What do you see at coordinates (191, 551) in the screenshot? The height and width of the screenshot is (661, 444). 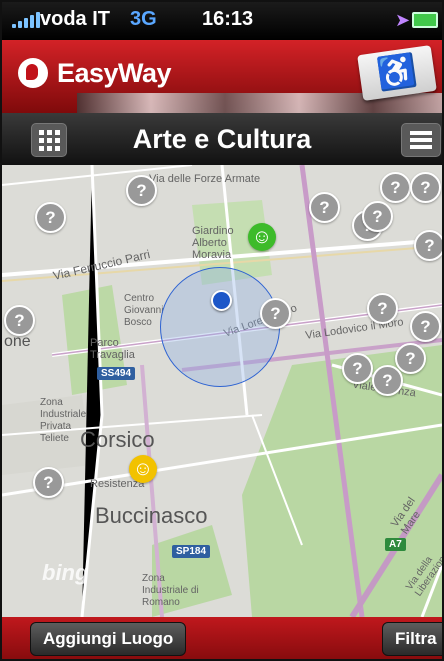 I see `road-tag: SP184` at bounding box center [191, 551].